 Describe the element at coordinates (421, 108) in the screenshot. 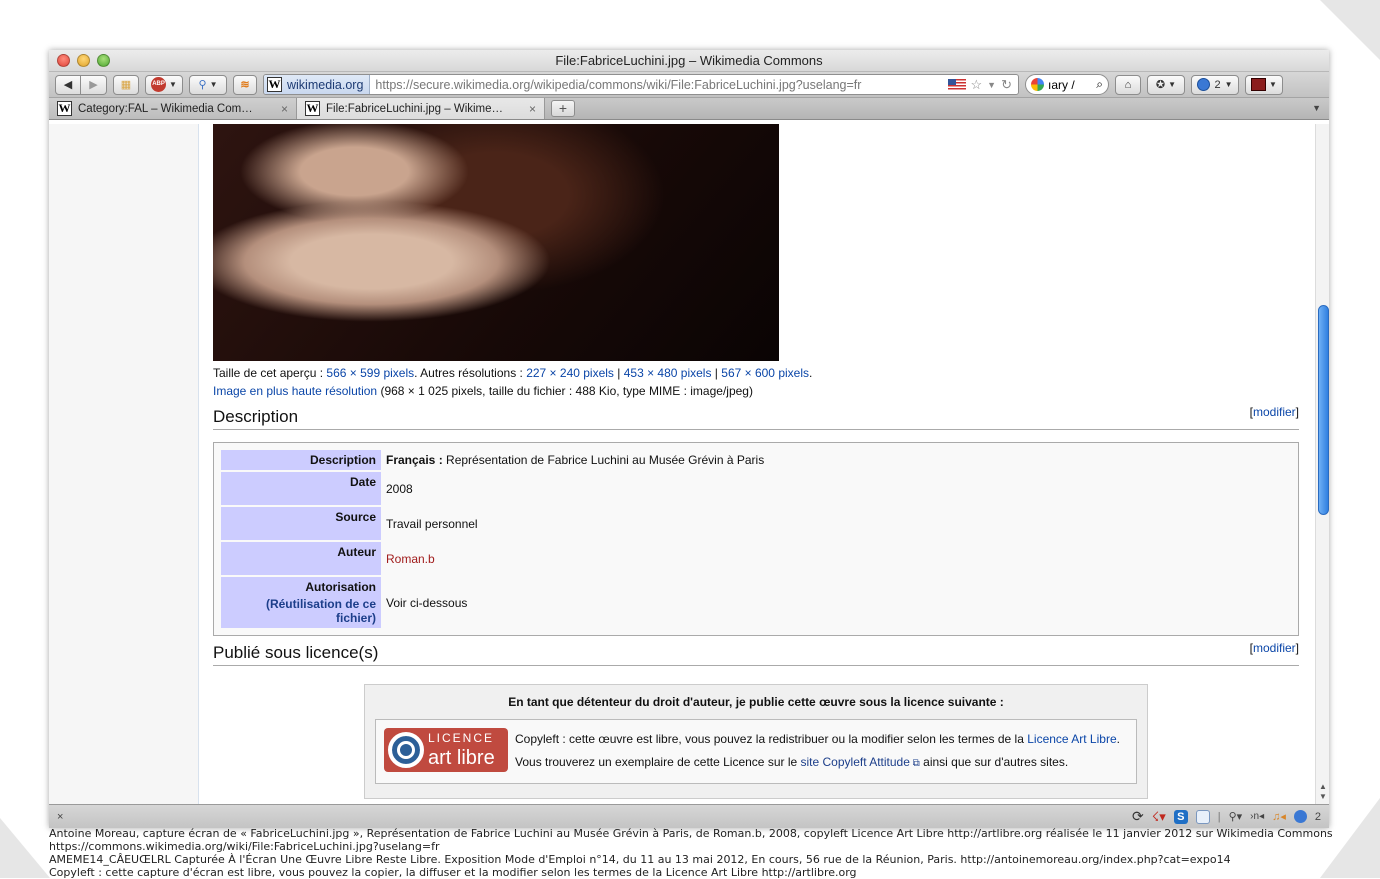

I see `tab-file-fabriceluchini: W File:FabriceLuchini.jpg – Wikime… ×` at that location.